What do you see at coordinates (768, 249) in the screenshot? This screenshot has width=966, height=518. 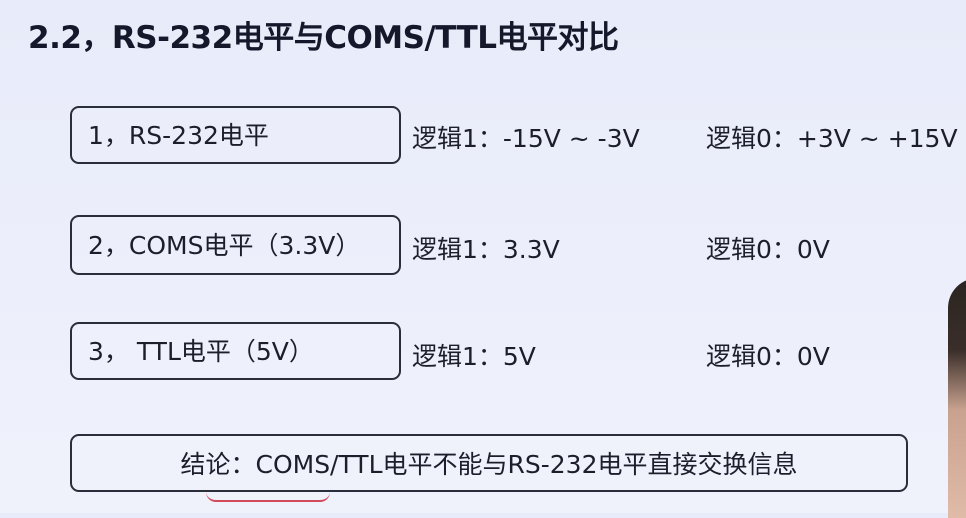 I see `coms-logic0-text: 逻辑0：0V` at bounding box center [768, 249].